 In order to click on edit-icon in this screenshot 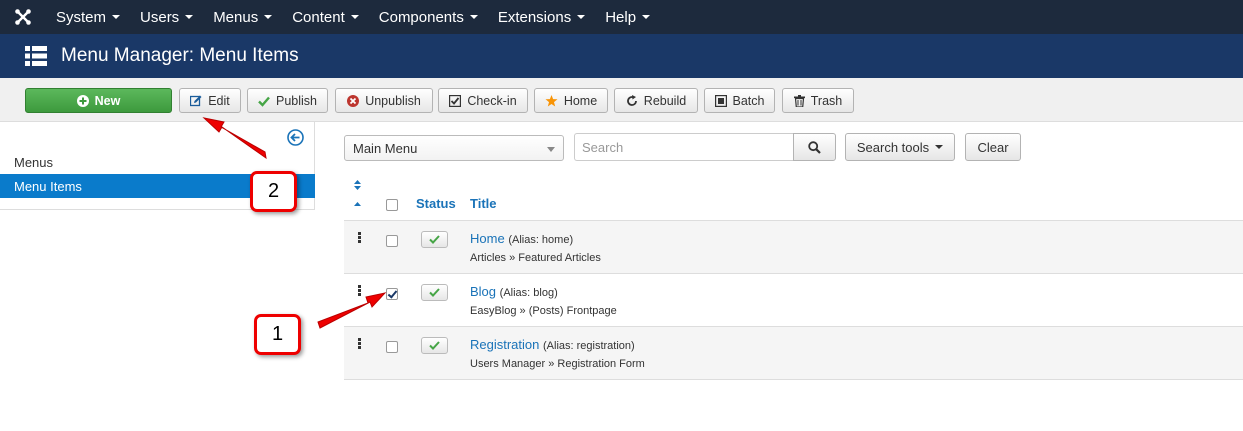, I will do `click(196, 100)`.